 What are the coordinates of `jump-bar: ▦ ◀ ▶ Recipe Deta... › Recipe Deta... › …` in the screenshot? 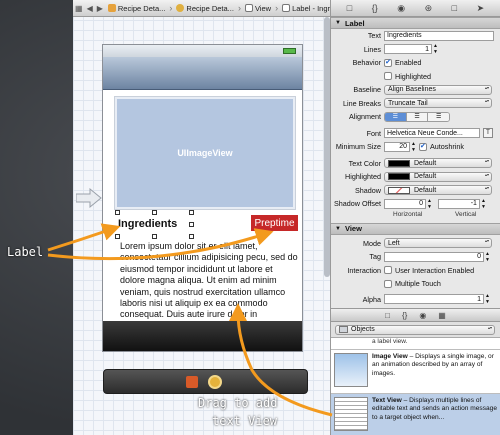 It's located at (201, 8).